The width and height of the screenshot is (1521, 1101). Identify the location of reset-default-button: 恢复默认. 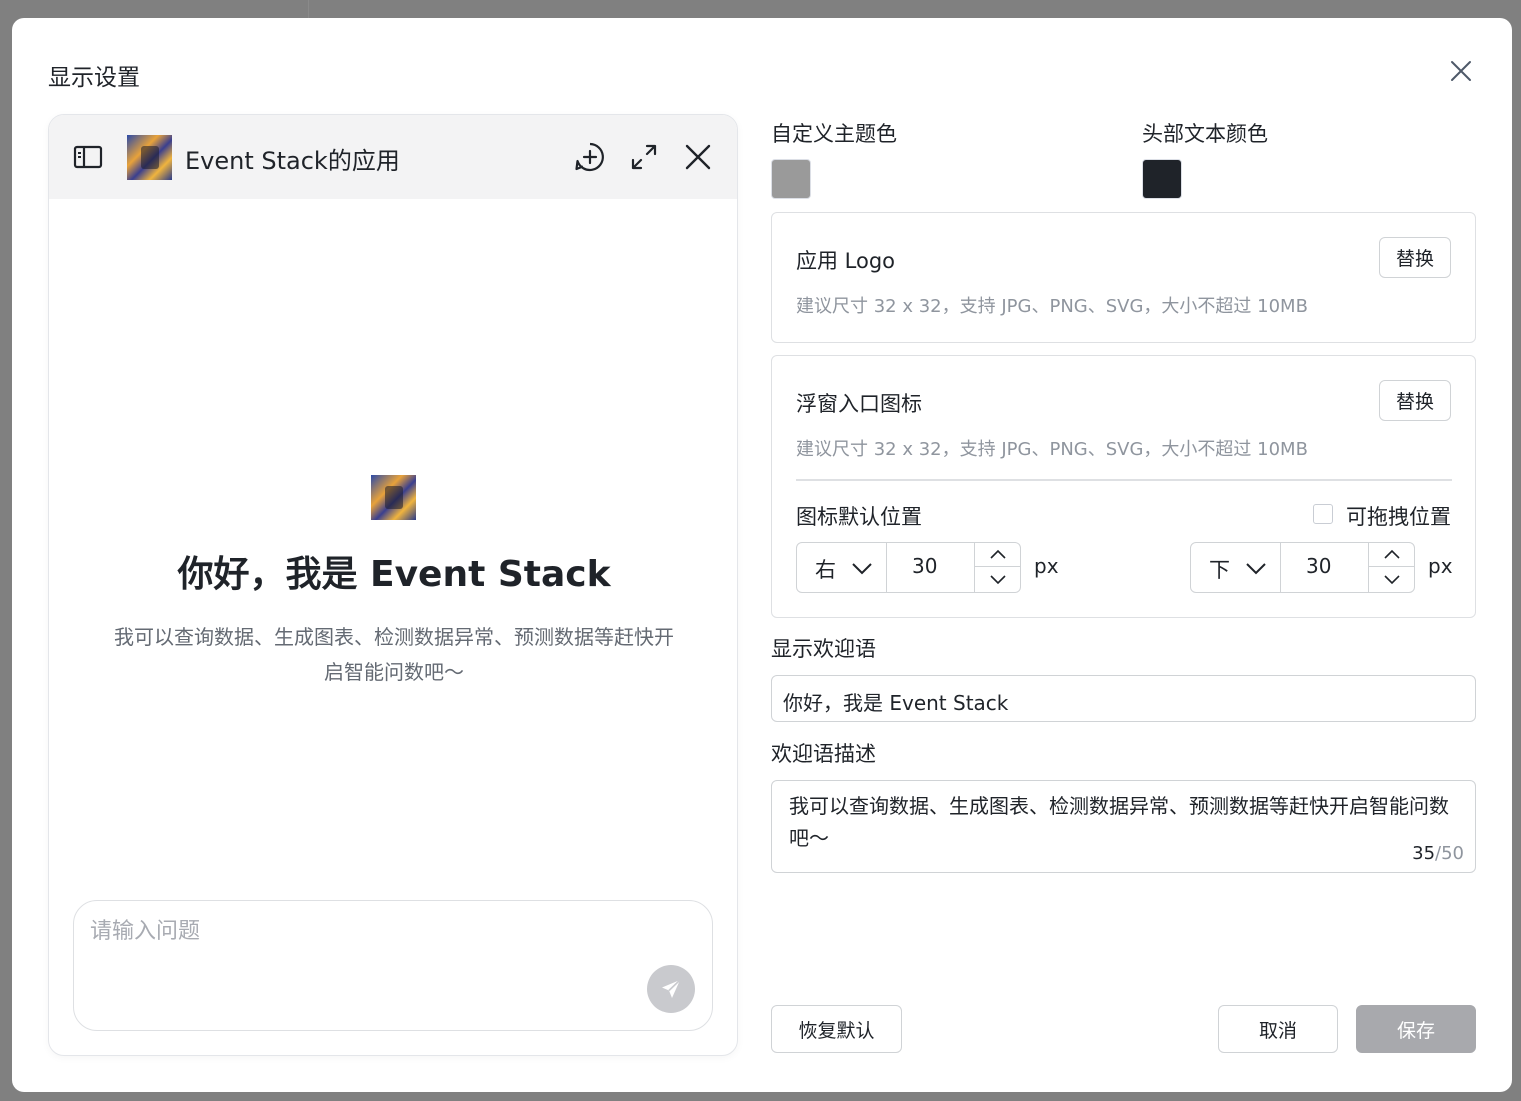
(836, 1029).